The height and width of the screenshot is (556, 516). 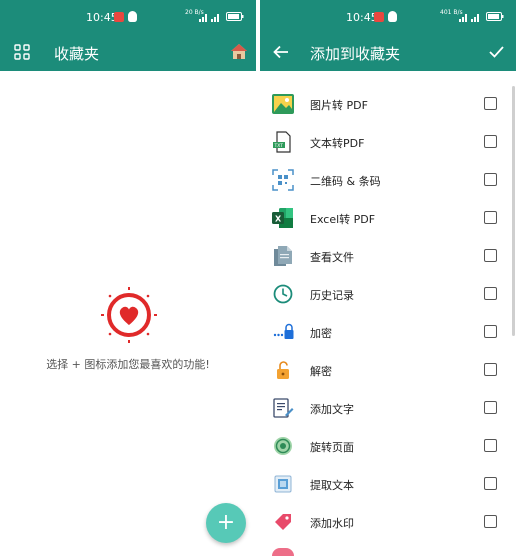 What do you see at coordinates (128, 364) in the screenshot?
I see `empty-state-message: 选择 + 图标添加您最喜欢的功能!` at bounding box center [128, 364].